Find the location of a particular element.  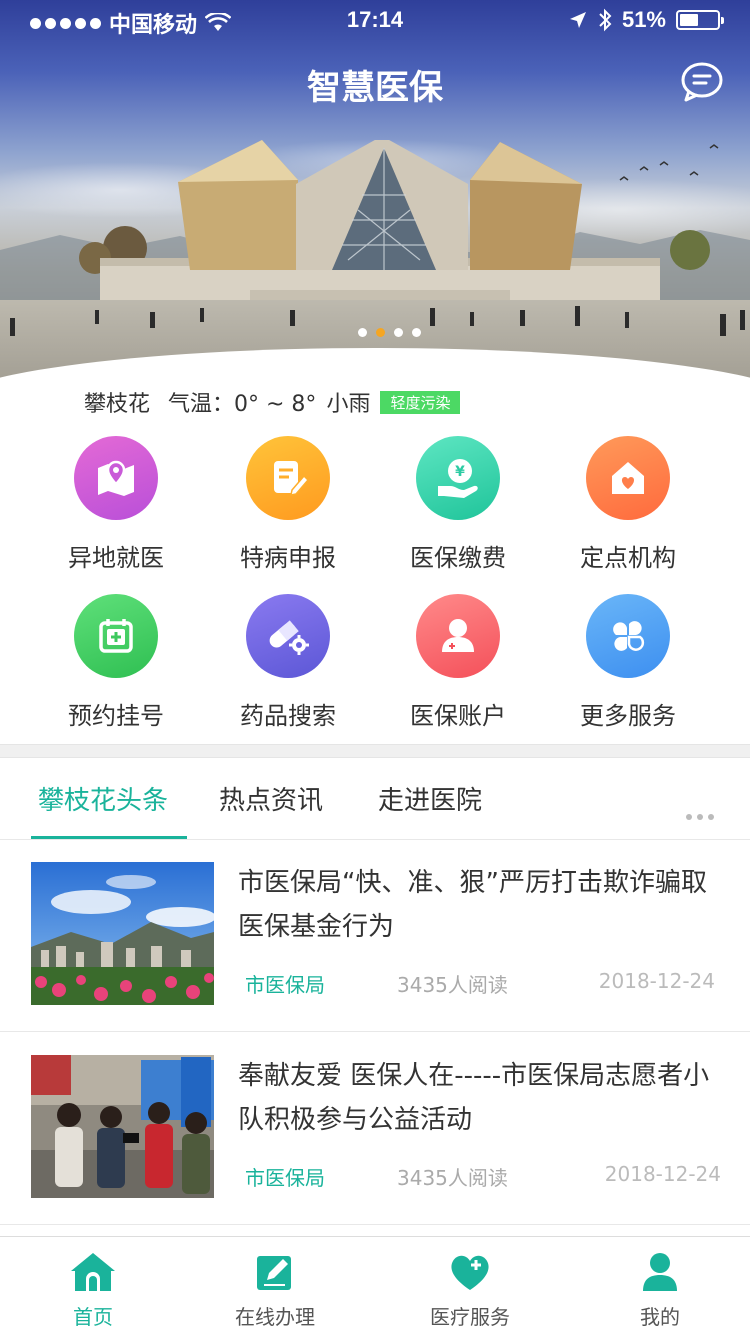

tab-profile: 我的 is located at coordinates (660, 1288).